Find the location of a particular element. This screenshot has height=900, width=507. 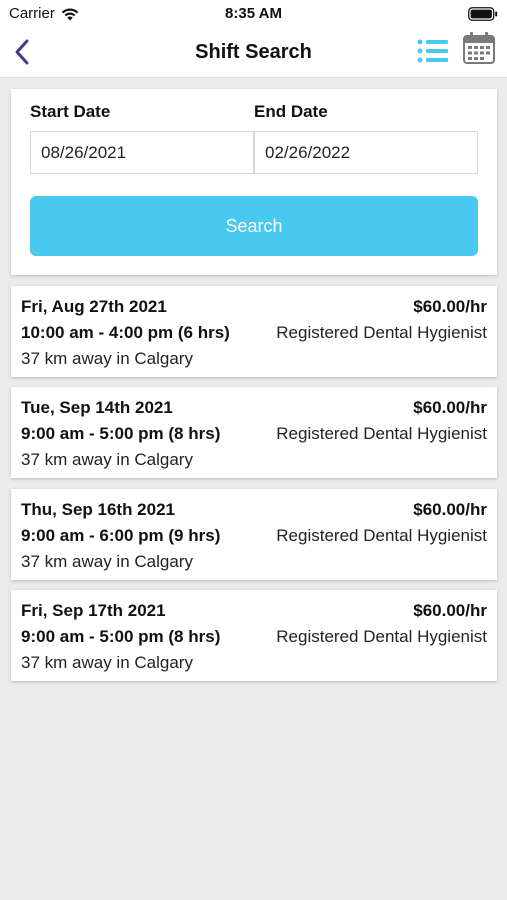

status-bar: Carrier 8:35 AM is located at coordinates (253, 14).